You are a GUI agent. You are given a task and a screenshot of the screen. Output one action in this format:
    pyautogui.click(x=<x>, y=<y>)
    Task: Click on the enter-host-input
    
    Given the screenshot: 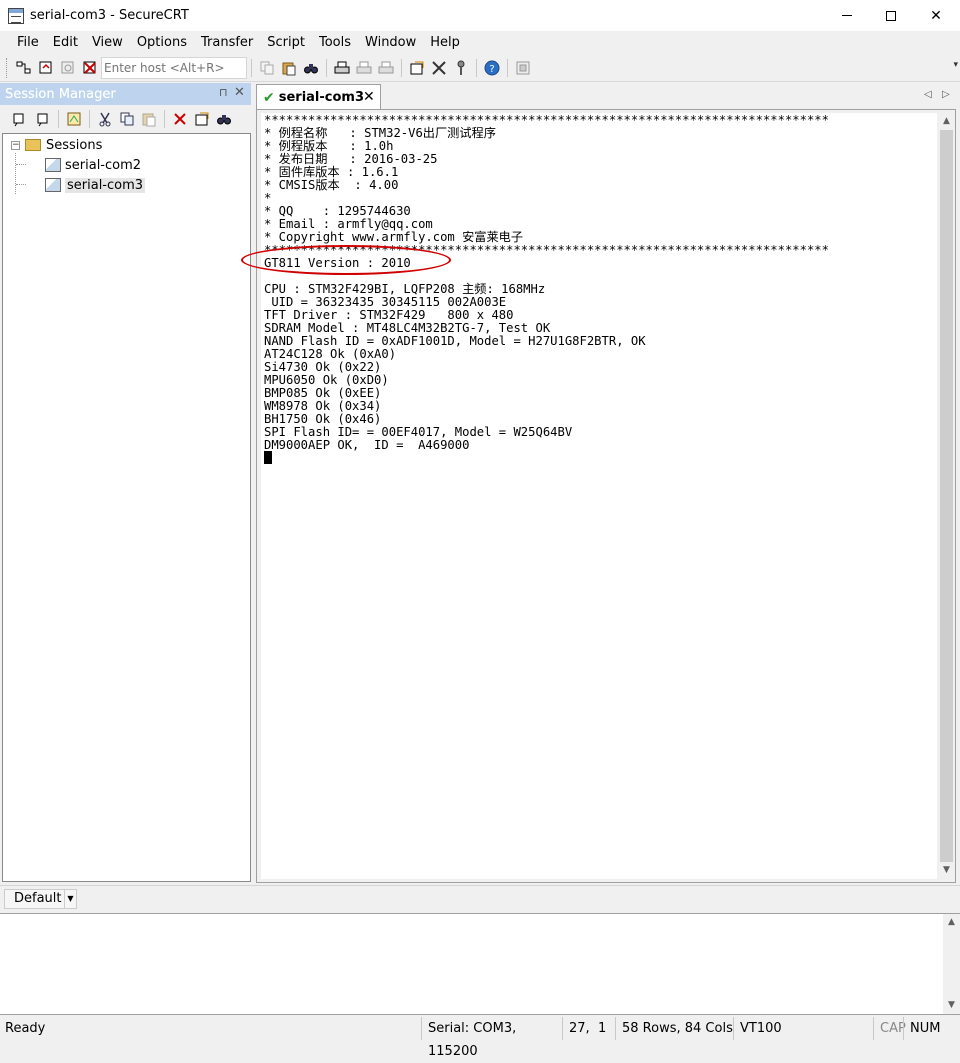 What is the action you would take?
    pyautogui.click(x=174, y=67)
    